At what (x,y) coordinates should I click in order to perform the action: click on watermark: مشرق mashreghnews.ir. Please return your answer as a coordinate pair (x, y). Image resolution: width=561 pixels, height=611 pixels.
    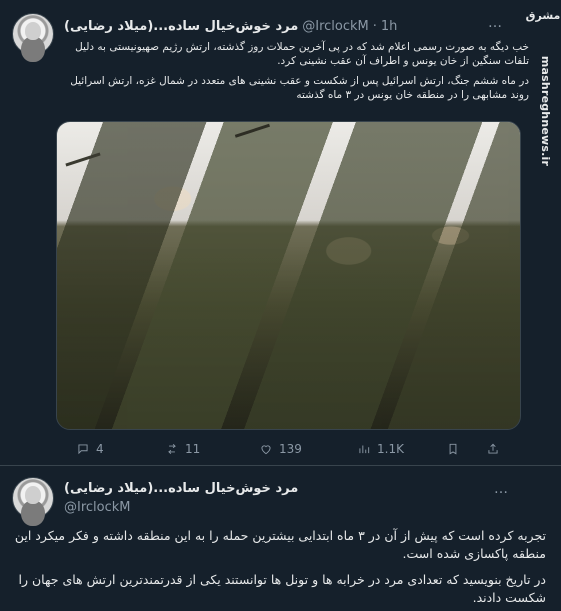
    Looking at the image, I should click on (543, 94).